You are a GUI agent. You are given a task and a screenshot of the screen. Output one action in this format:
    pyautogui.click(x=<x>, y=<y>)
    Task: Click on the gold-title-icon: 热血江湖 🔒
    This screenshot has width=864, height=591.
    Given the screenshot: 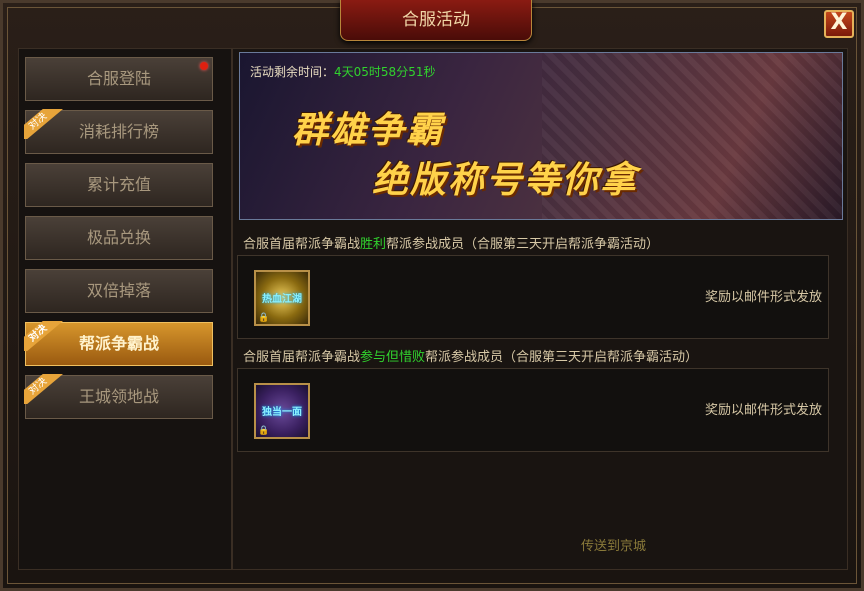 What is the action you would take?
    pyautogui.click(x=282, y=298)
    